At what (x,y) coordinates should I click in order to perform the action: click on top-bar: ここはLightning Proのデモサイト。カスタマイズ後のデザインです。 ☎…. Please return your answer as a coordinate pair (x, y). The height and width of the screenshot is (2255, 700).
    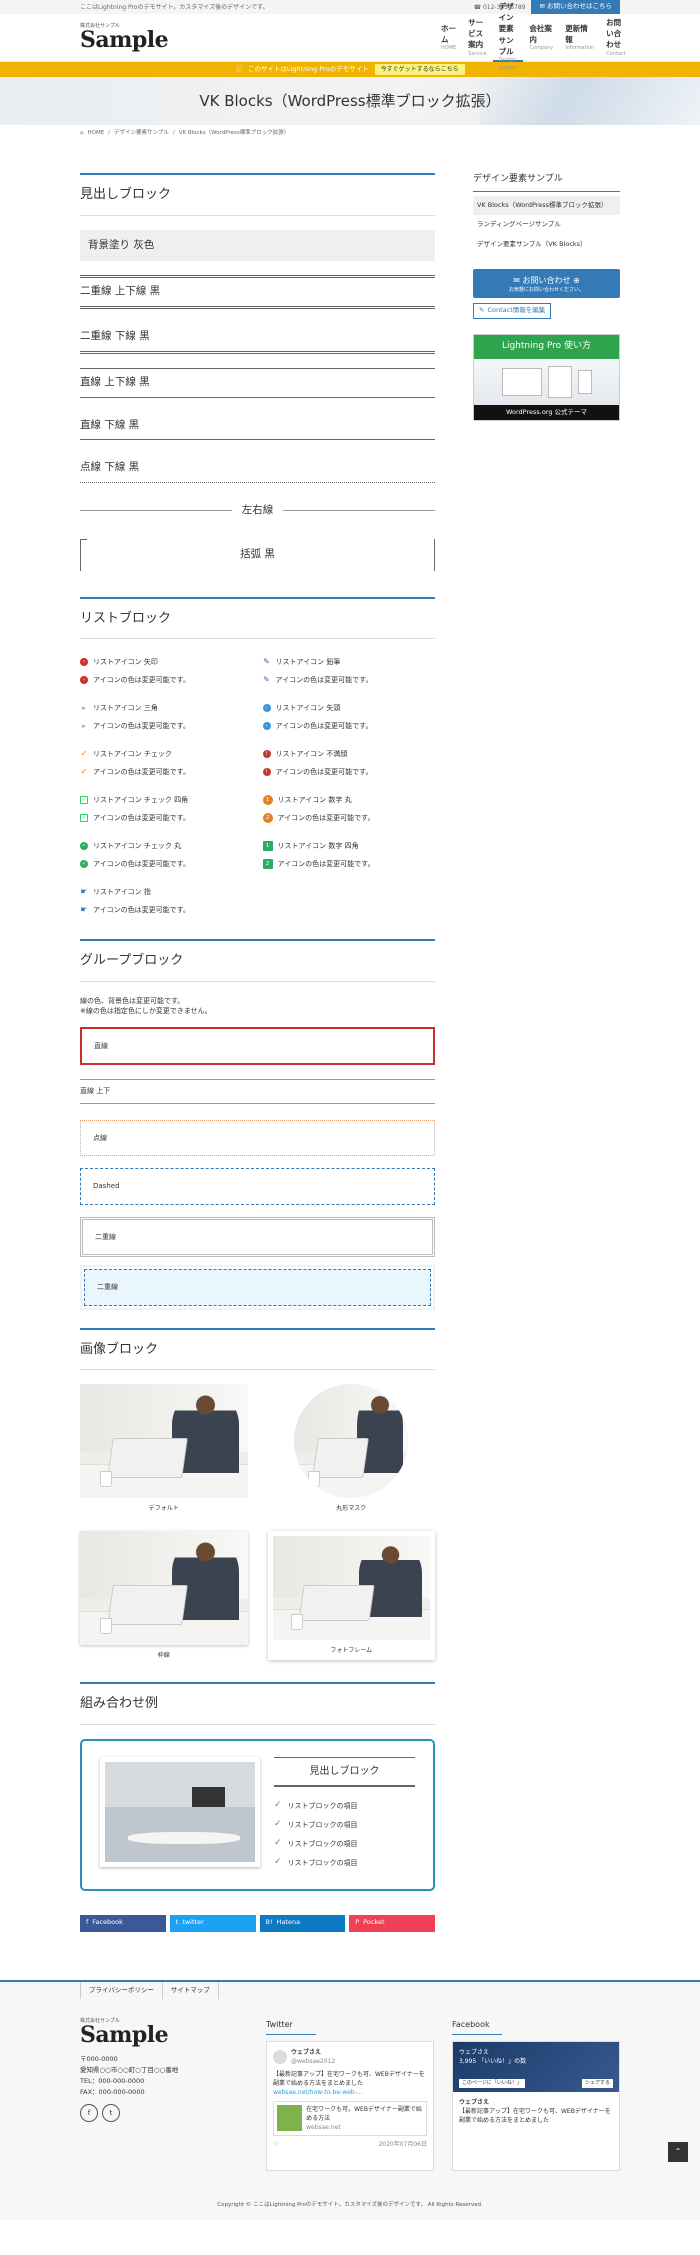
    Looking at the image, I should click on (350, 7).